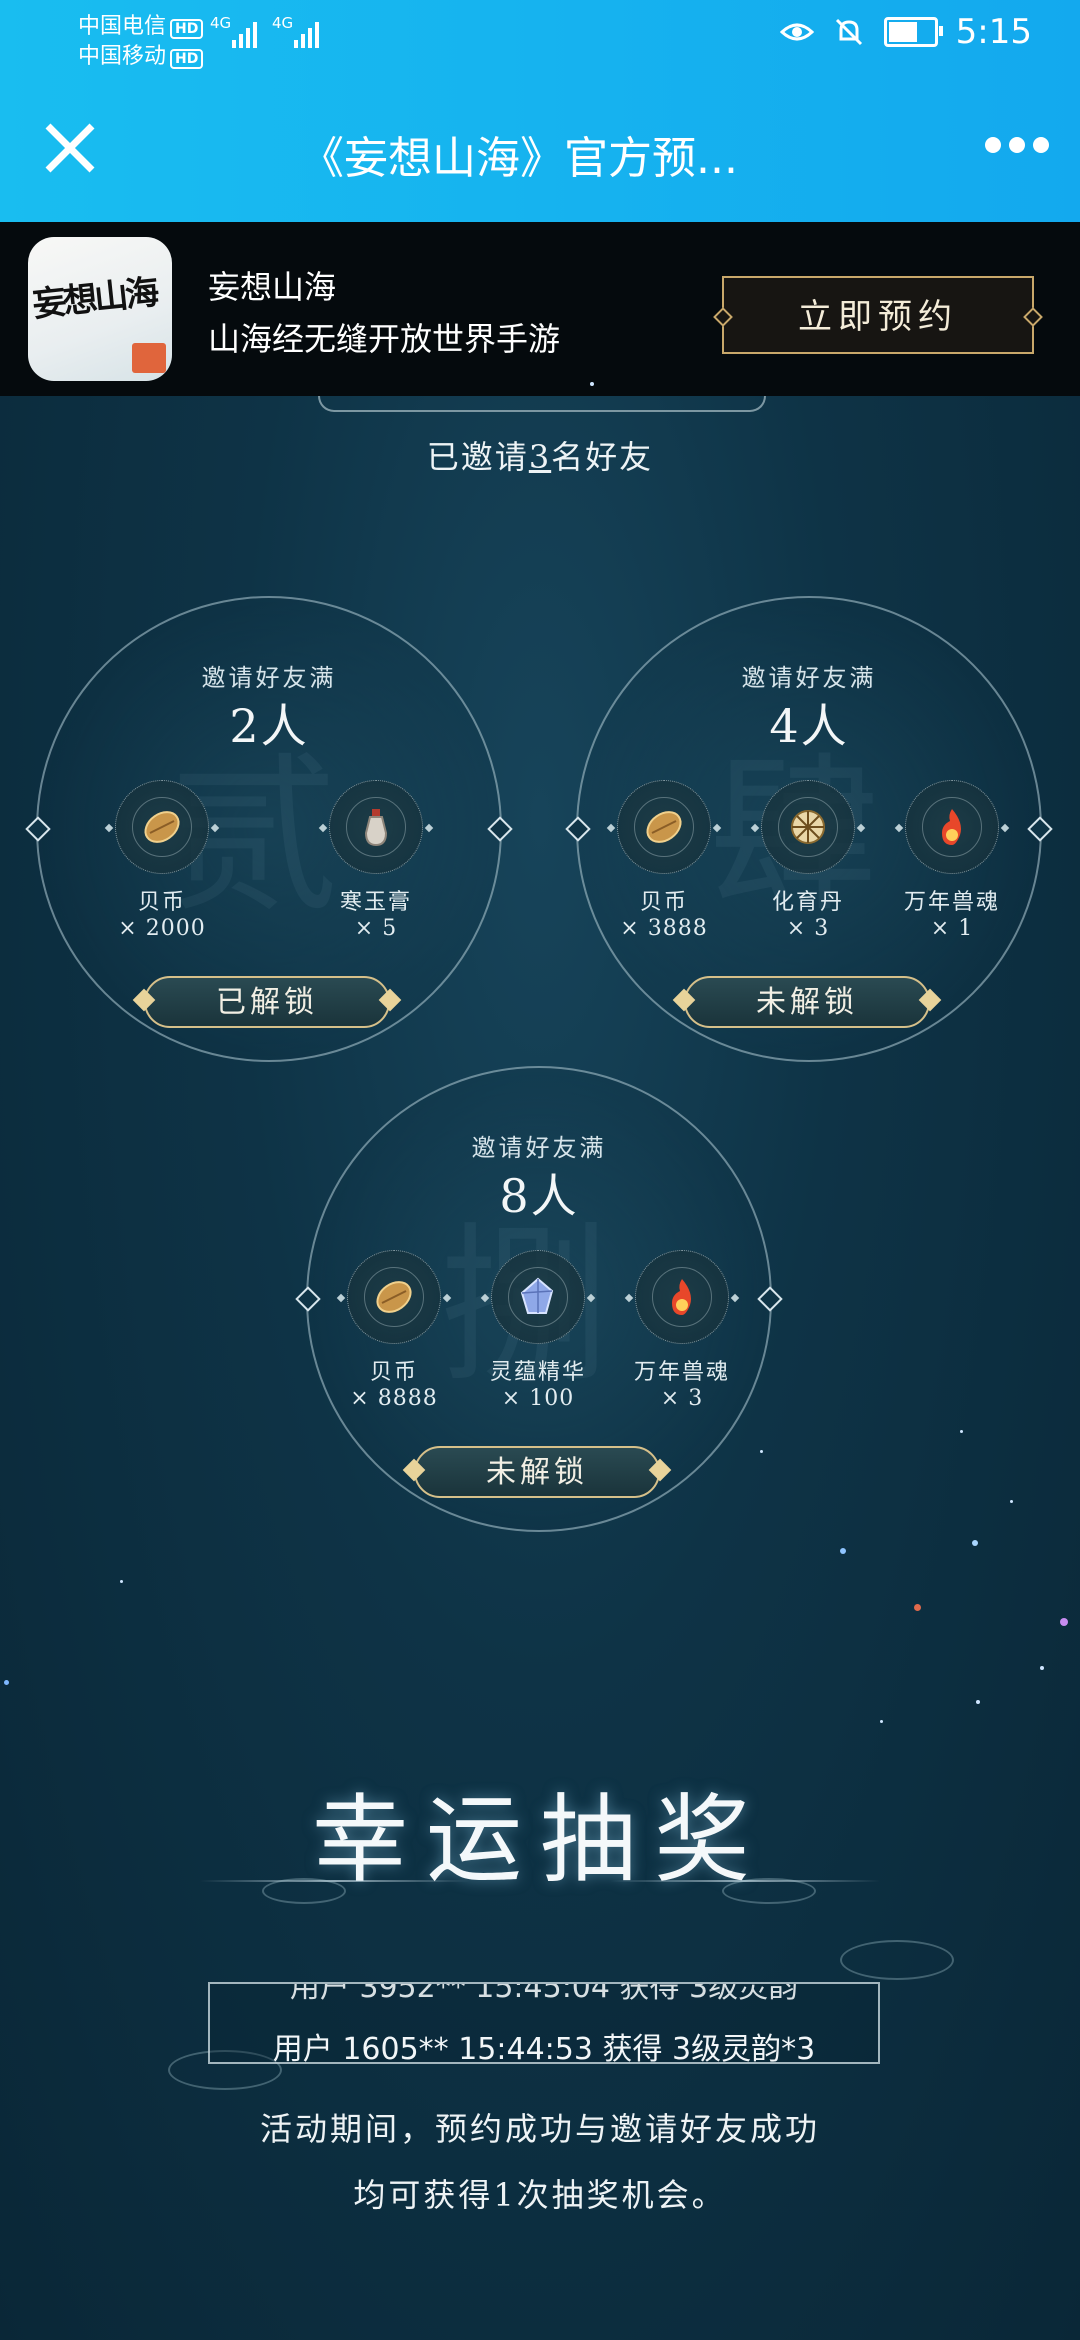 This screenshot has width=1080, height=2340. I want to click on app-icon: 妄想山海, so click(100, 309).